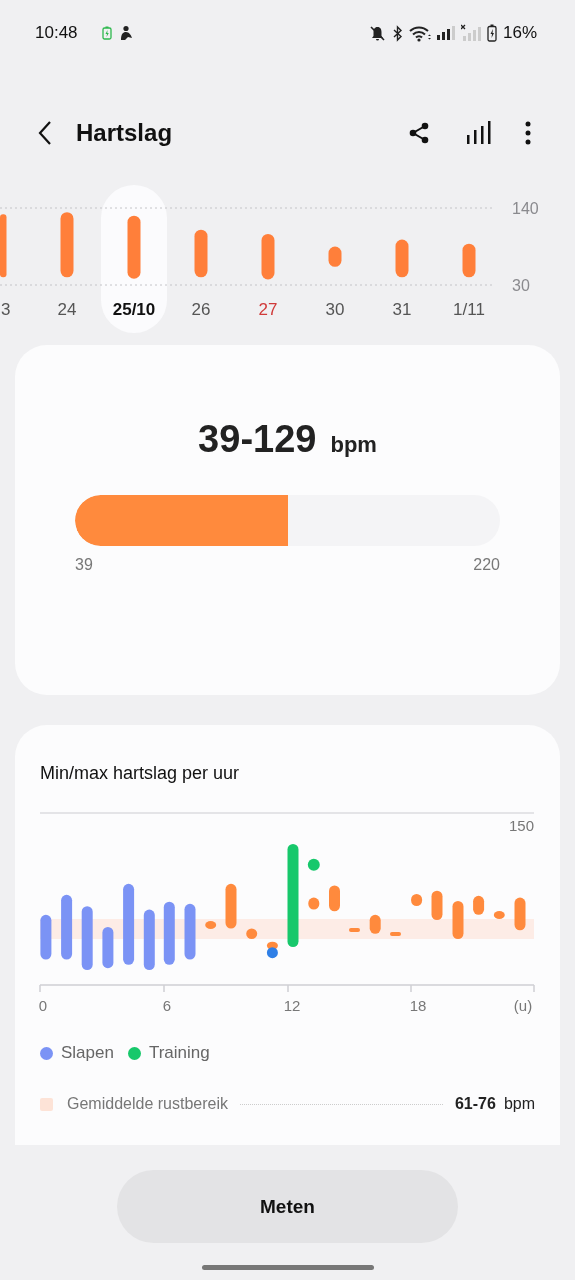 The width and height of the screenshot is (575, 1280). What do you see at coordinates (257, 439) in the screenshot?
I see `heart-rate-range: 39-129` at bounding box center [257, 439].